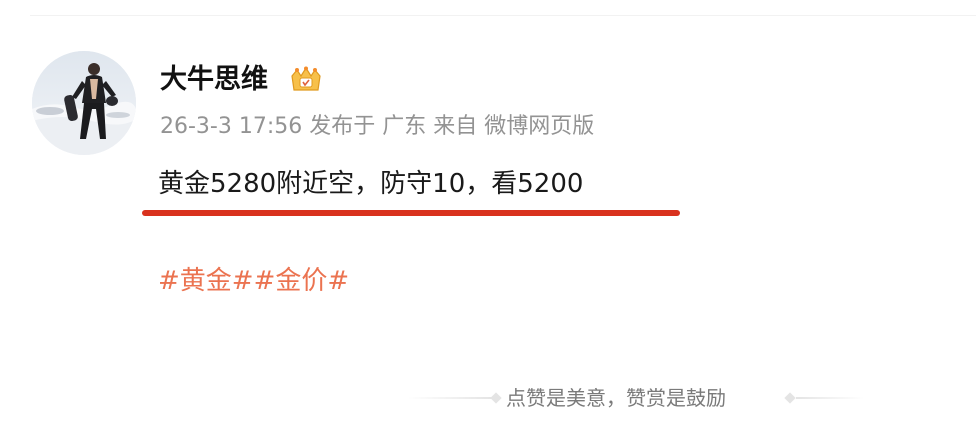 The height and width of the screenshot is (442, 976). Describe the element at coordinates (302, 281) in the screenshot. I see `topic-tag-gold-price: #金价#` at that location.